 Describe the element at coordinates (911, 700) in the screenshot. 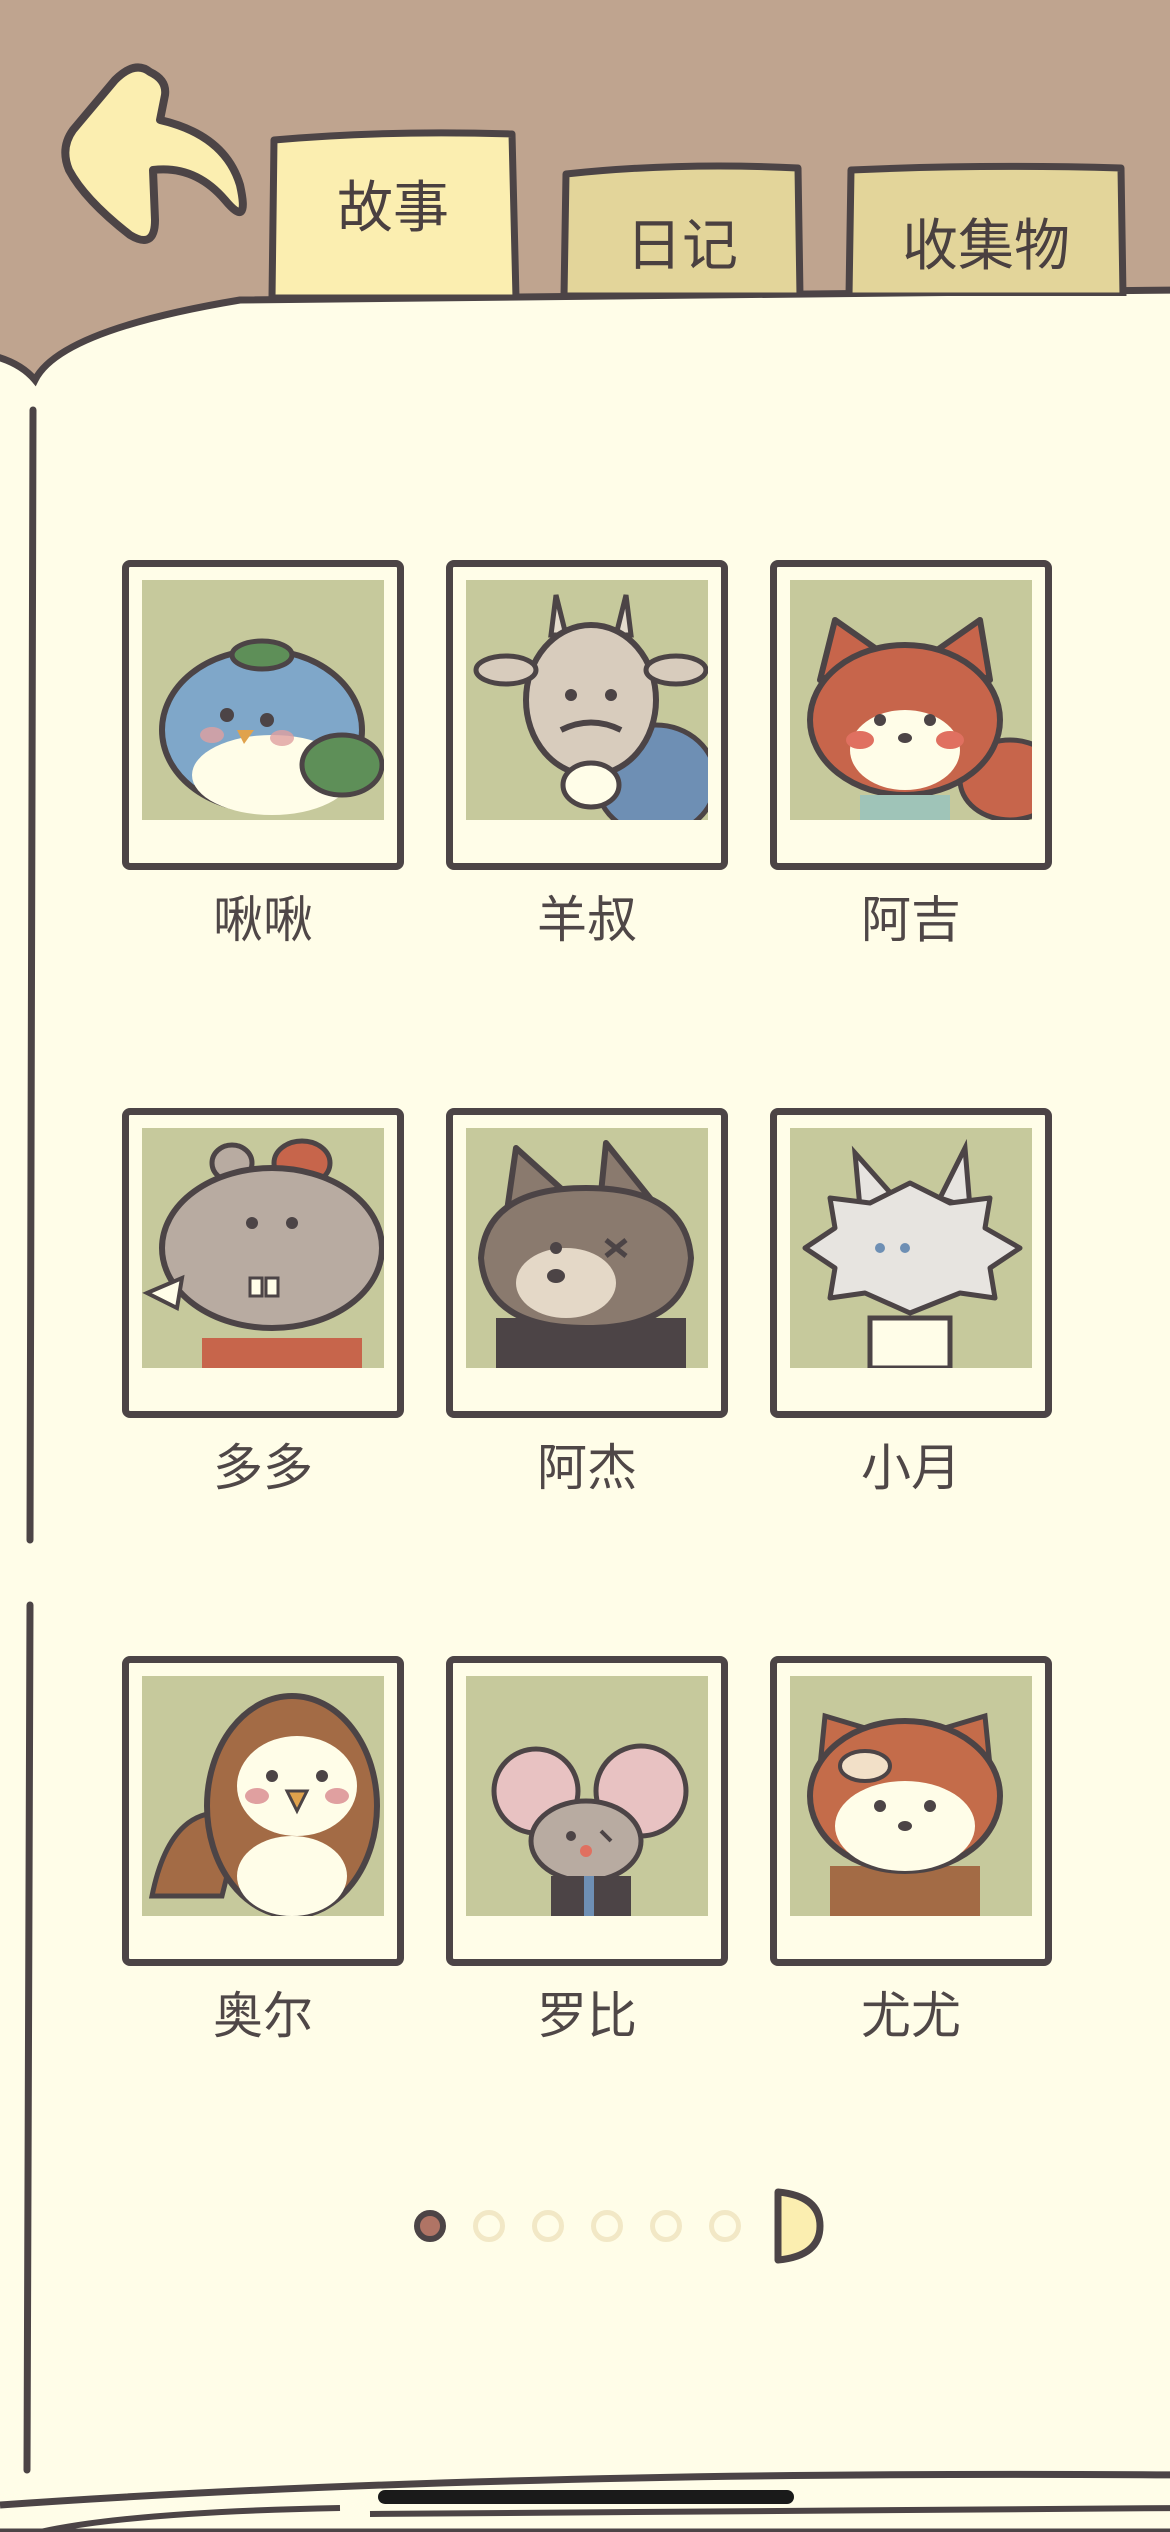

I see `fox-portrait` at that location.